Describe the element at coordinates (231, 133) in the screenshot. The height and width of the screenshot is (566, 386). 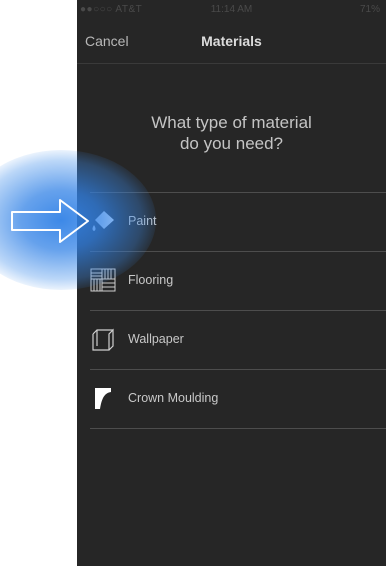
I see `question-prompt: What type of material do you need?` at that location.